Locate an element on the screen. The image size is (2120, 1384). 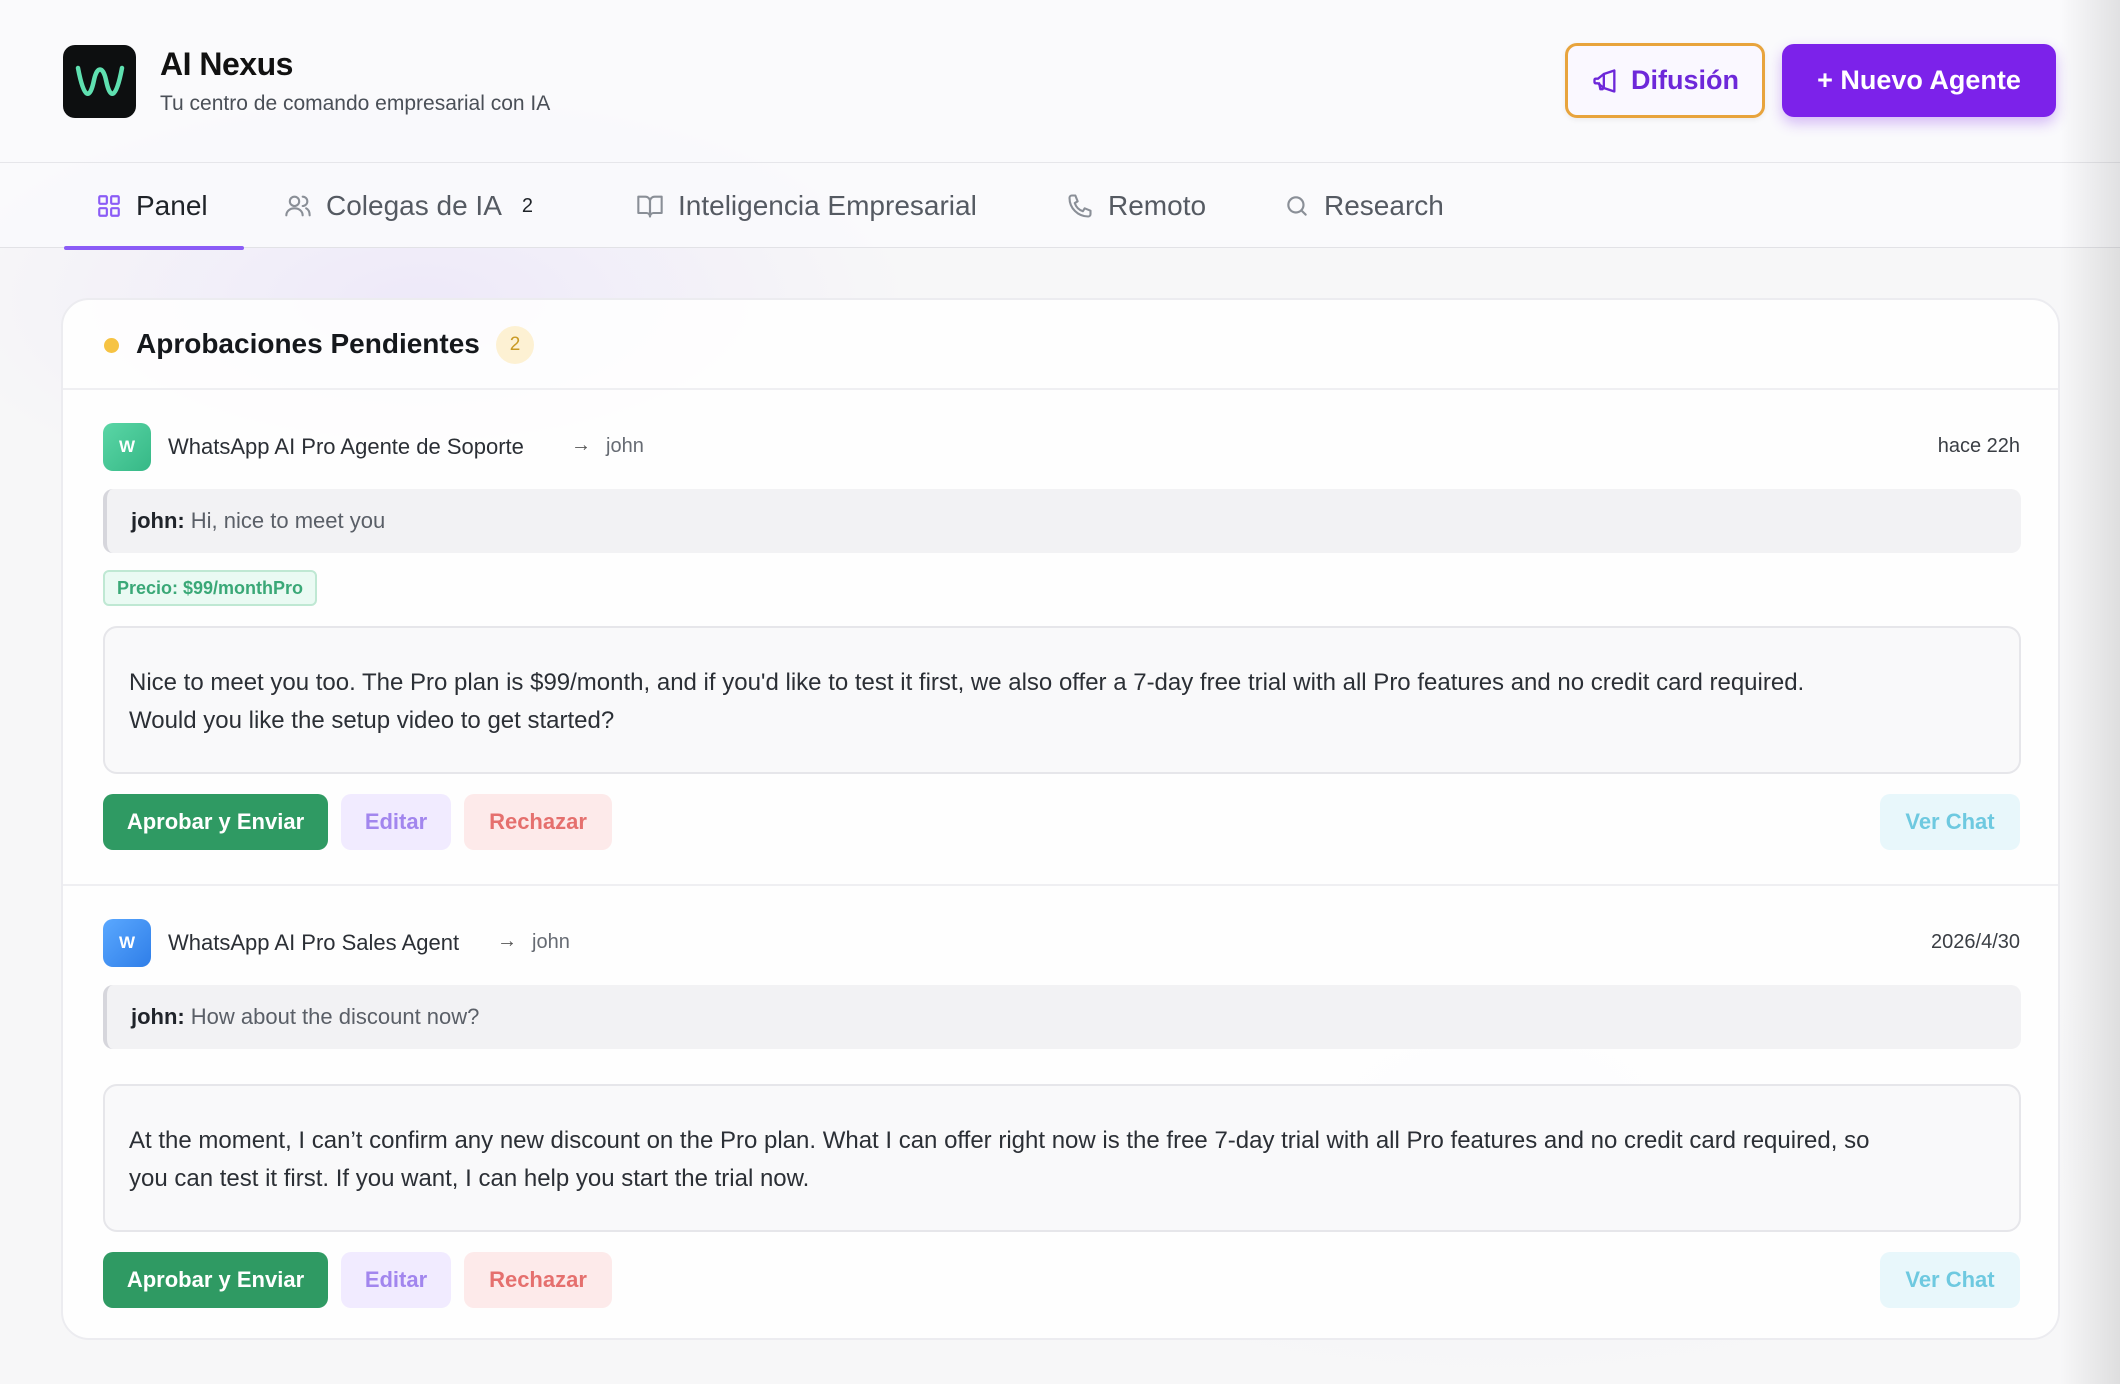
card-title: Aprobaciones Pendientes is located at coordinates (308, 343).